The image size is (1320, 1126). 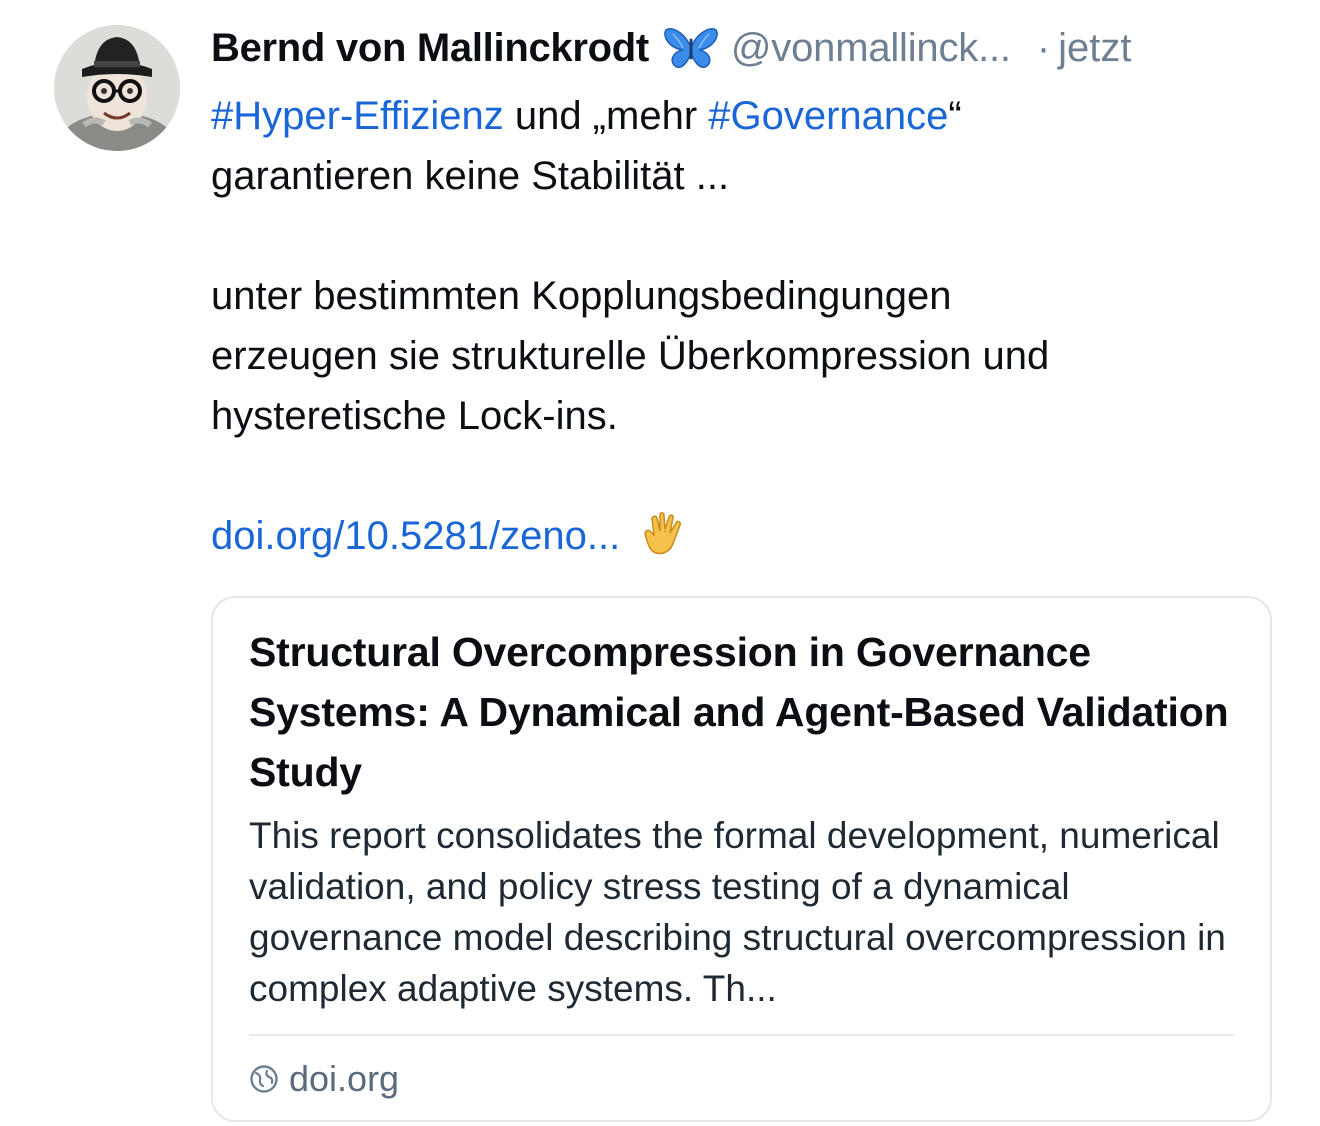 What do you see at coordinates (606, 116) in the screenshot?
I see `post-text-segment: und „mehr` at bounding box center [606, 116].